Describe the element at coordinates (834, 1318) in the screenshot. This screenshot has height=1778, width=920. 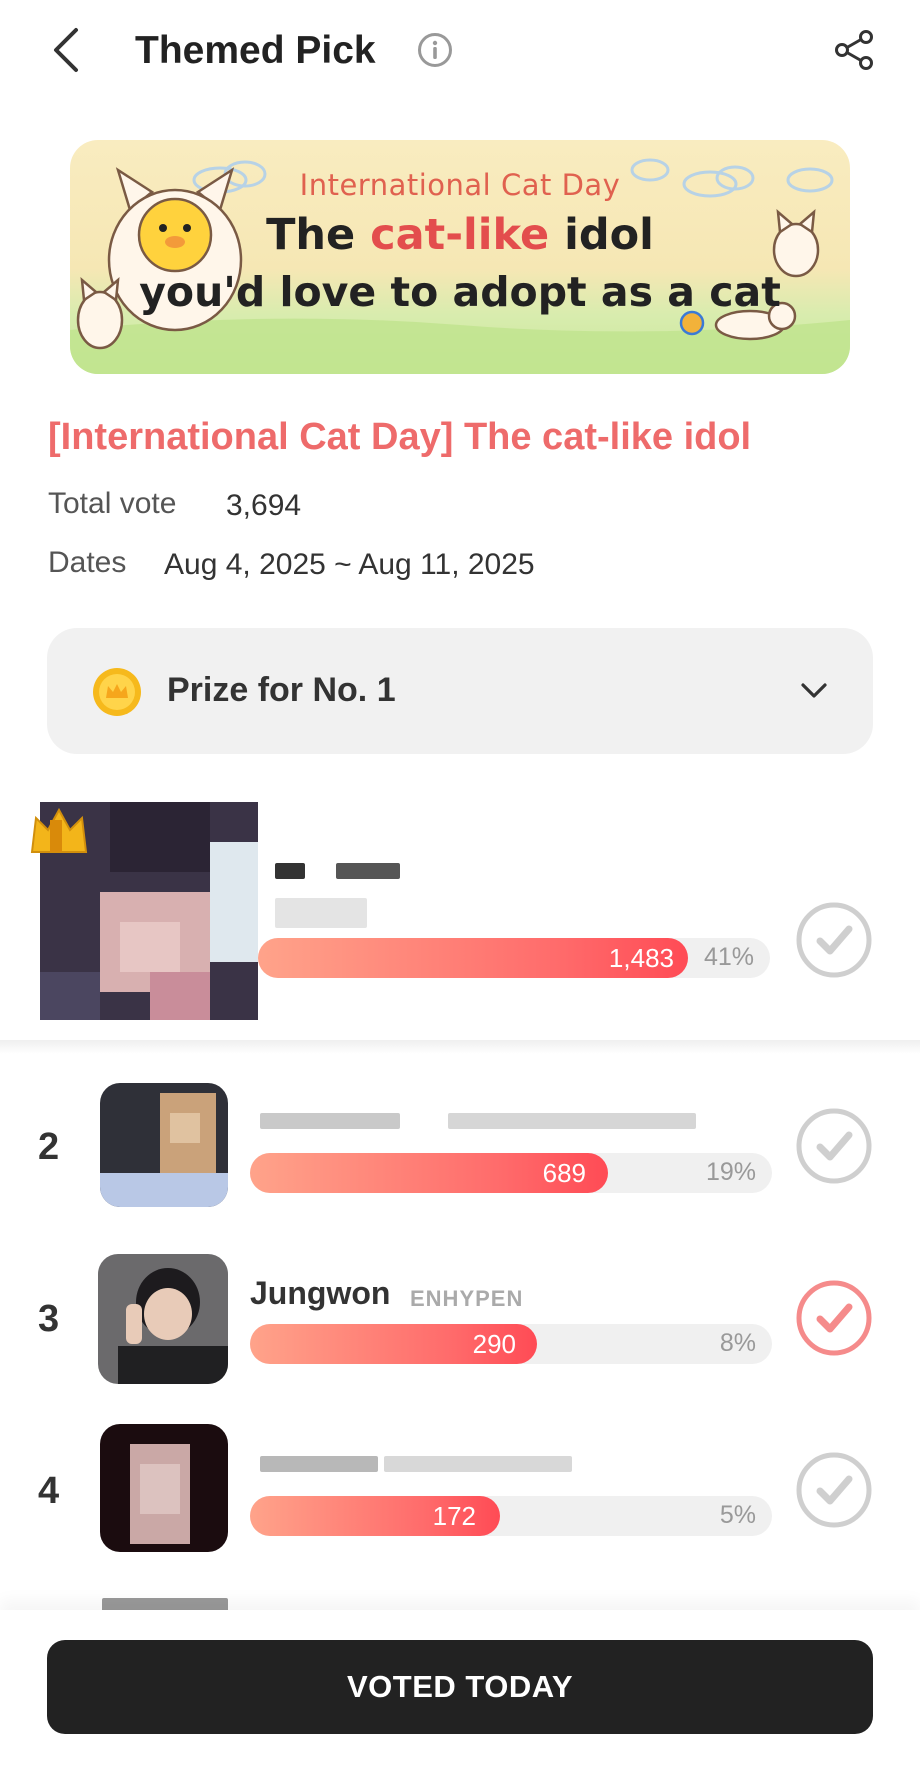
I see `check-icon-voted` at that location.